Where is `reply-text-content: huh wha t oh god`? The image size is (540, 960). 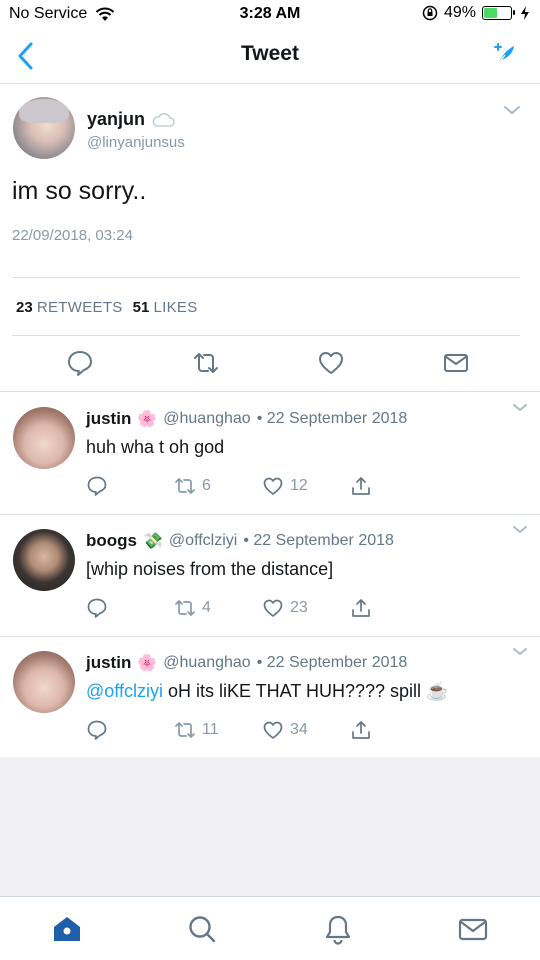 reply-text-content: huh wha t oh god is located at coordinates (155, 447).